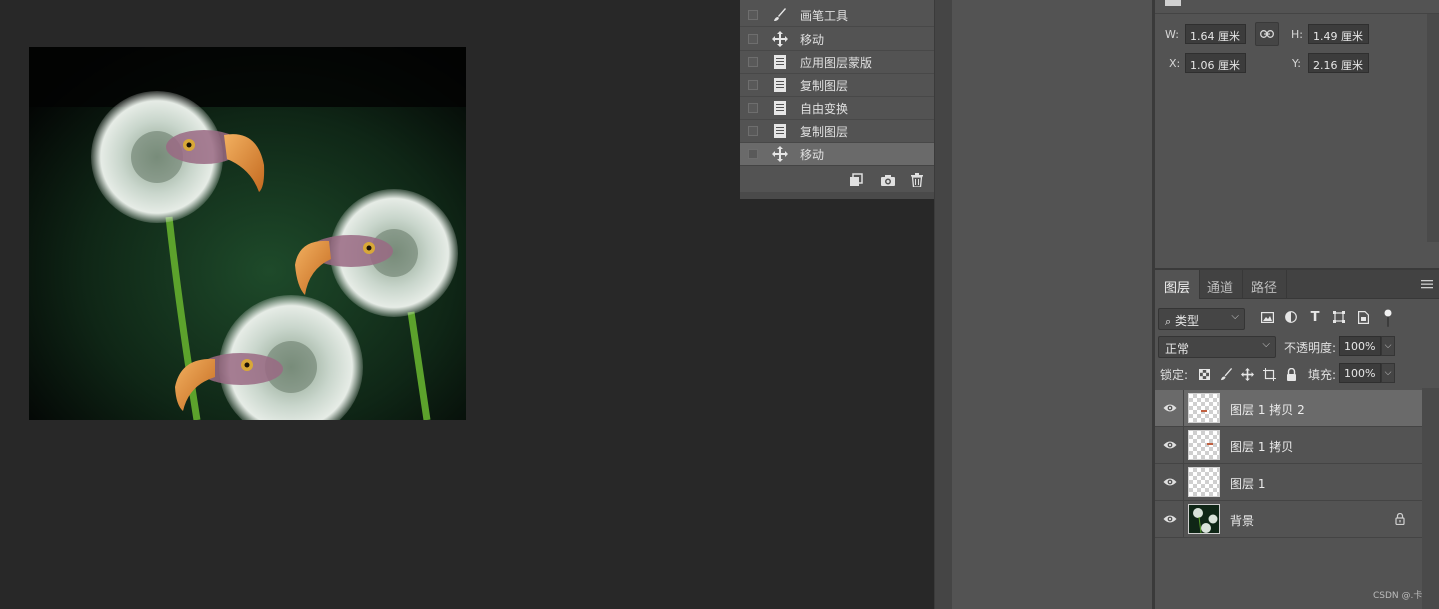  What do you see at coordinates (1401, 519) in the screenshot?
I see `lock-icon` at bounding box center [1401, 519].